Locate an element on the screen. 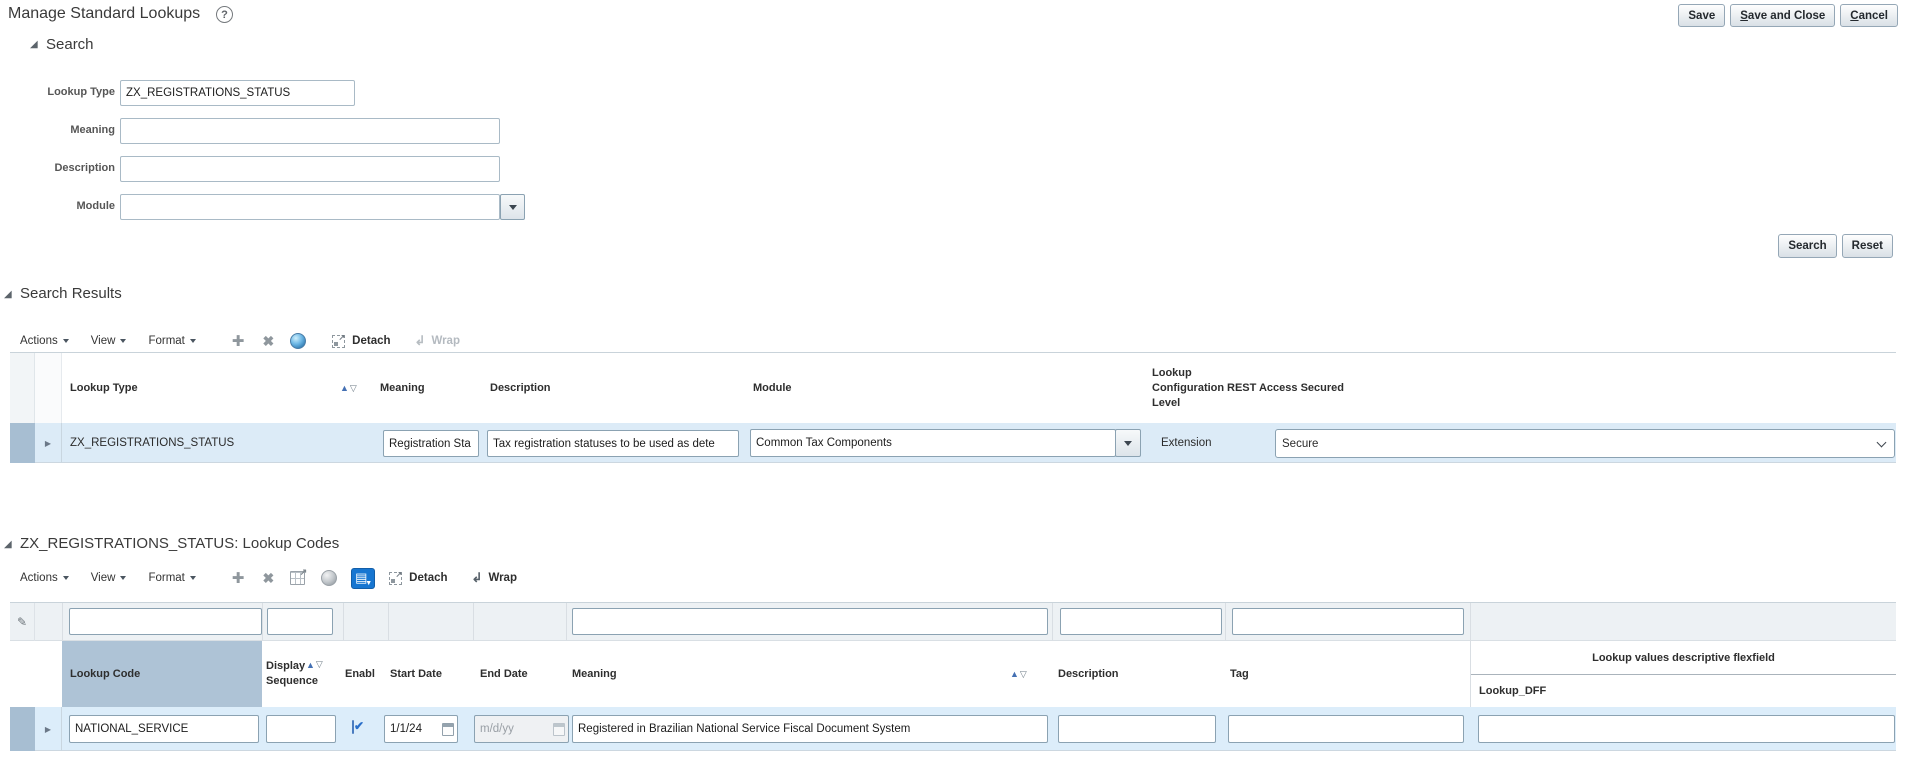 This screenshot has height=766, width=1906. column-header-end-date: End Date is located at coordinates (504, 674).